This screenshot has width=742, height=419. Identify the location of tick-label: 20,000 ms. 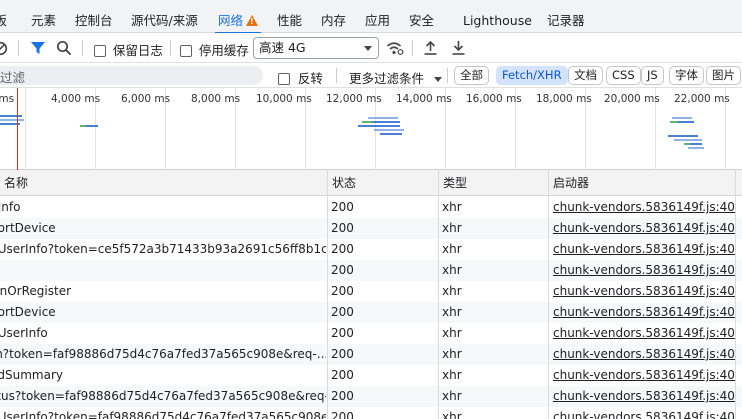
(632, 99).